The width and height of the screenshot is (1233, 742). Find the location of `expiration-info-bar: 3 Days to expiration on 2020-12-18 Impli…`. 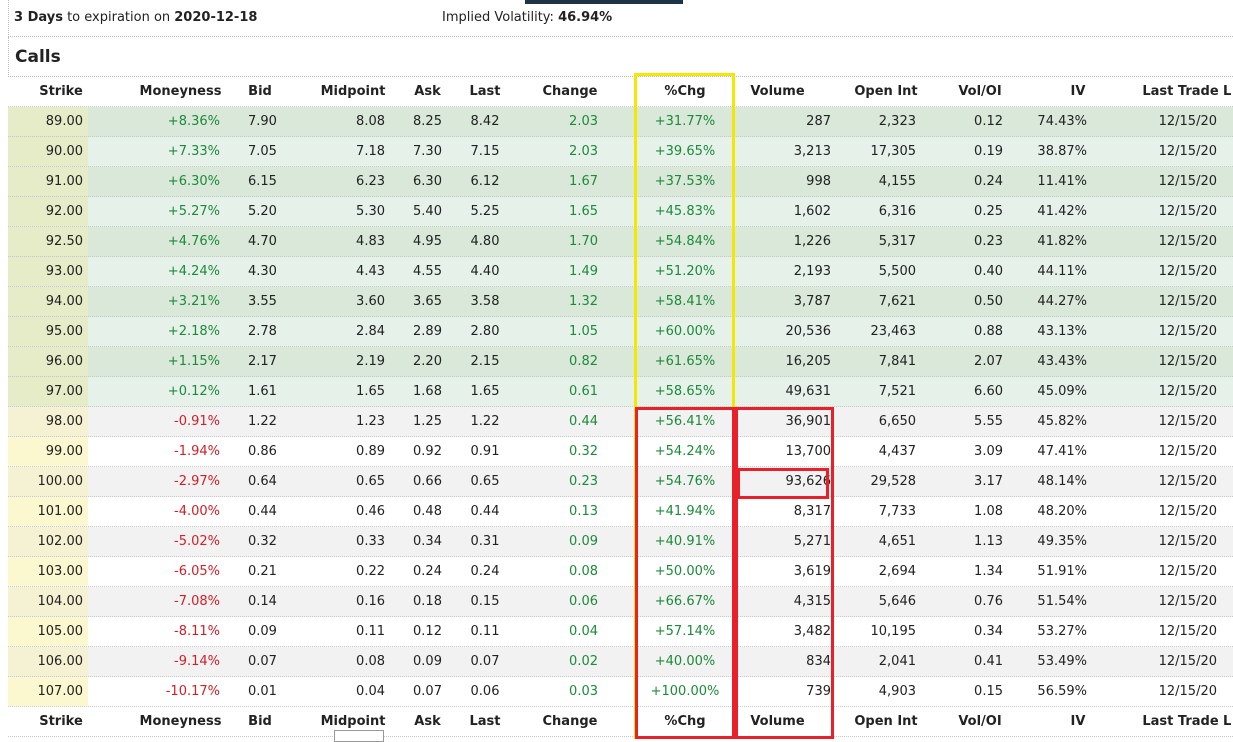

expiration-info-bar: 3 Days to expiration on 2020-12-18 Impli… is located at coordinates (620, 18).